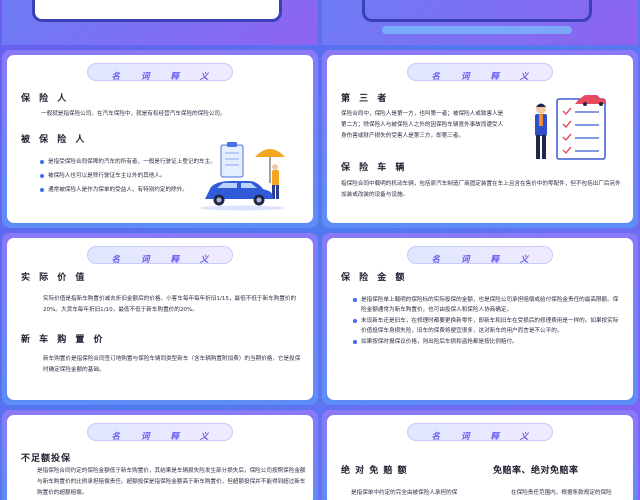 The image size is (640, 500). I want to click on heading-new-car-price: 新 车 购 置 价, so click(63, 340).